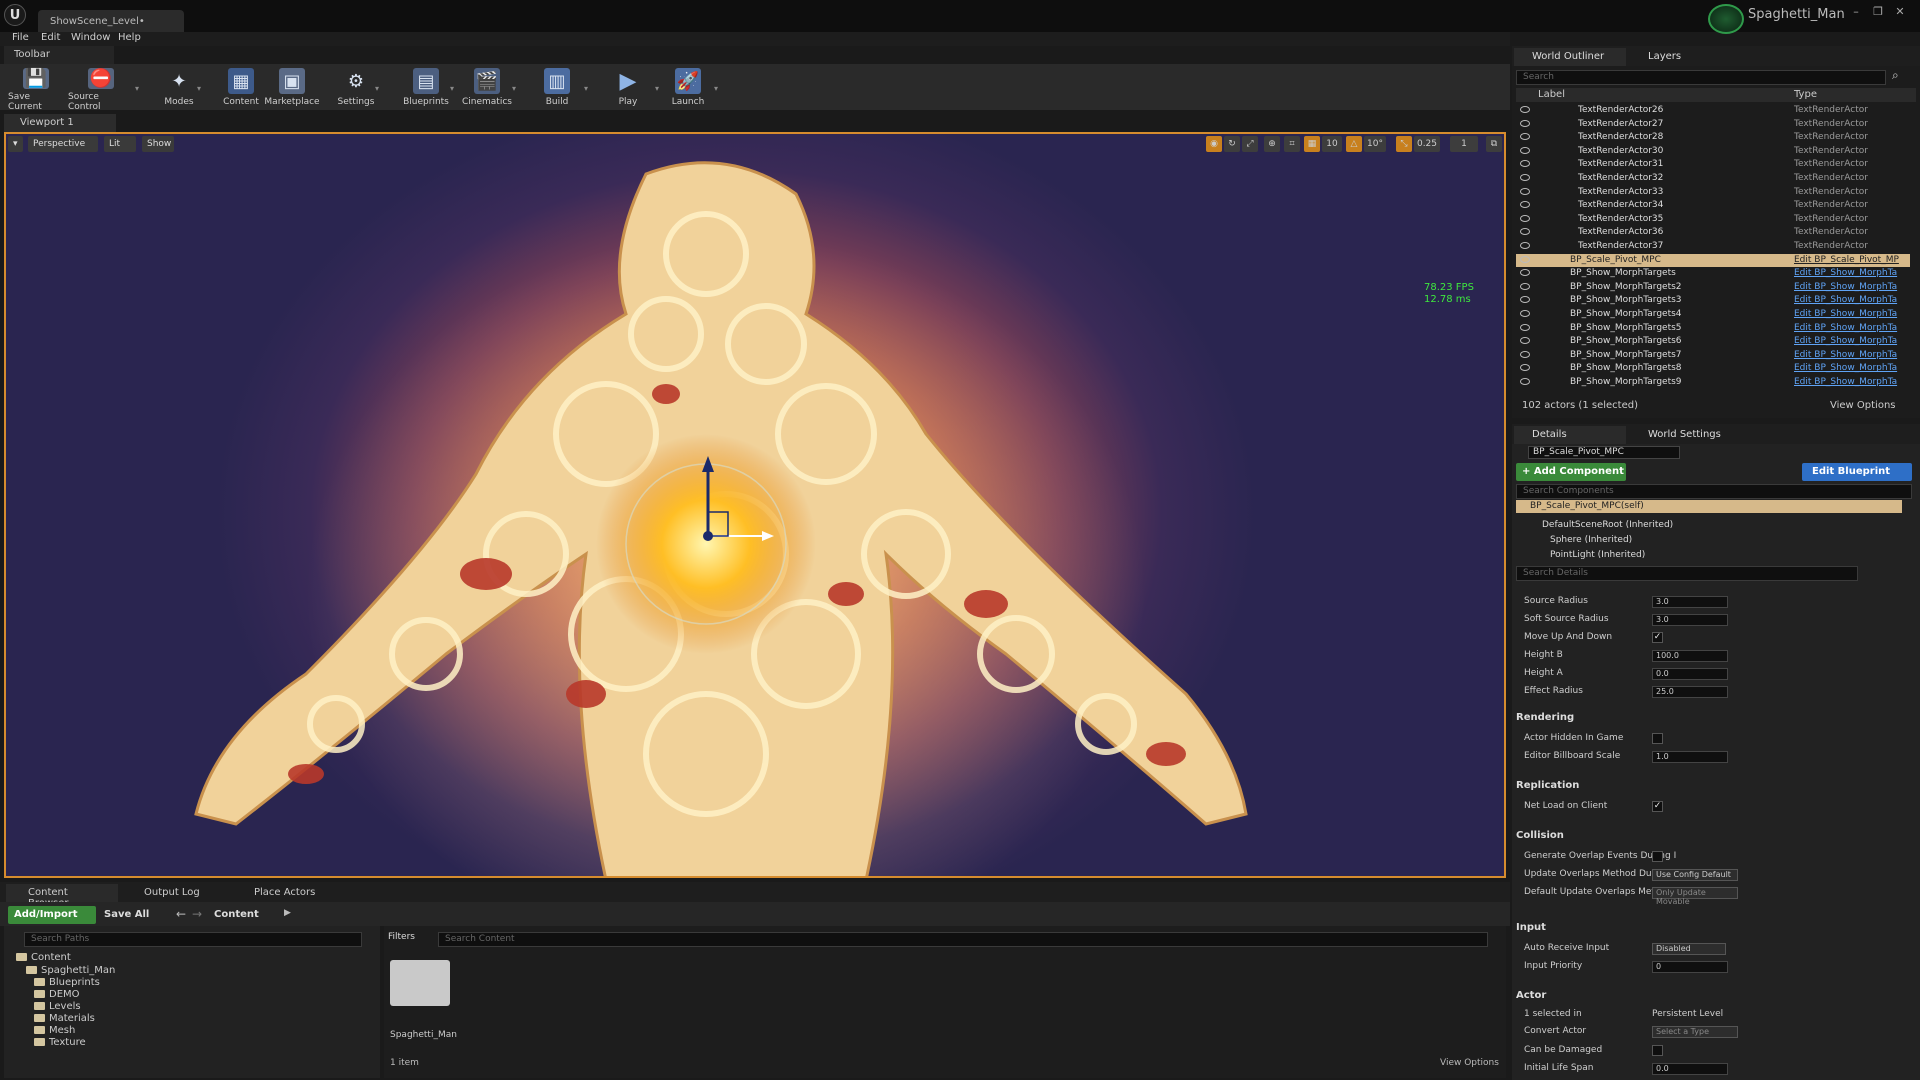  Describe the element at coordinates (1709, 506) in the screenshot. I see `component-self: BP_Scale_Pivot_MPC(self)` at that location.